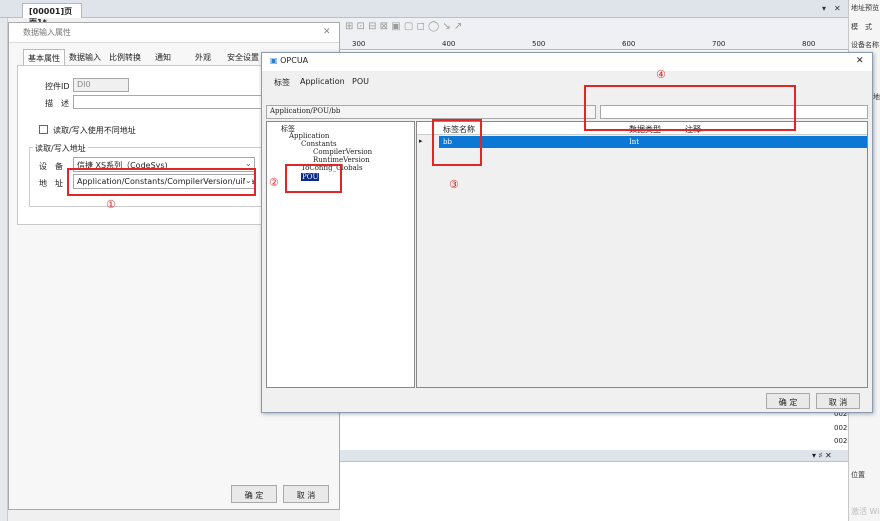 This screenshot has width=880, height=521. What do you see at coordinates (57, 86) in the screenshot?
I see `control-id-label: 控件ID` at bounding box center [57, 86].